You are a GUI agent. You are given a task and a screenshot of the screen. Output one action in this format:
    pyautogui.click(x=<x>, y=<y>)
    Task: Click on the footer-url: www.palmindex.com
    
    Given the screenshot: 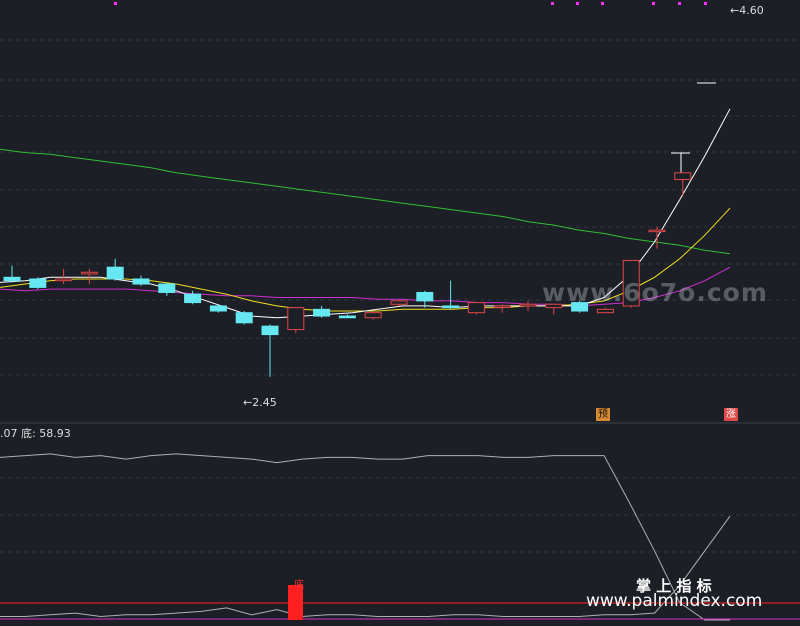 What is the action you would take?
    pyautogui.click(x=674, y=601)
    